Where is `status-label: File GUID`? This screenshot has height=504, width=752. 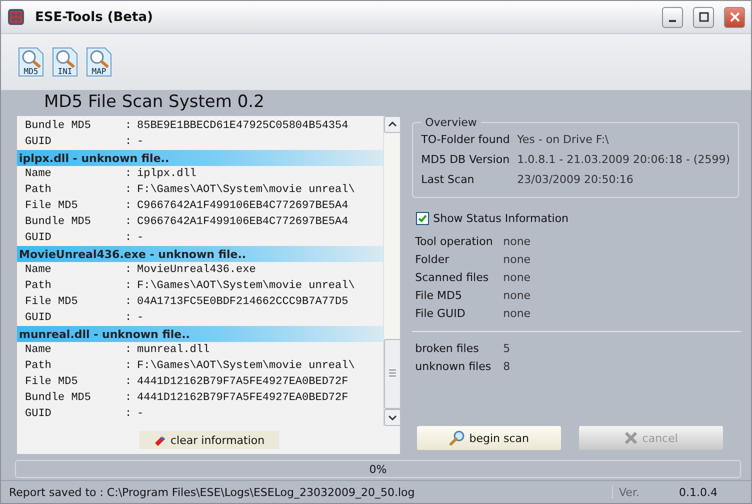
status-label: File GUID is located at coordinates (440, 313).